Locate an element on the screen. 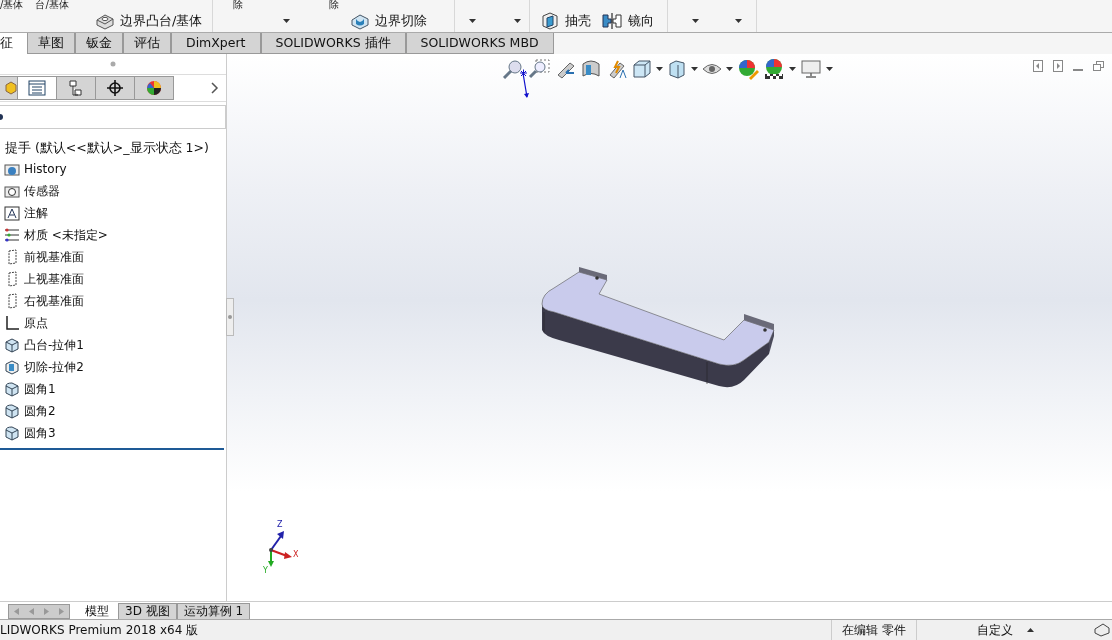  ribbon-label: /基体 is located at coordinates (12, 5).